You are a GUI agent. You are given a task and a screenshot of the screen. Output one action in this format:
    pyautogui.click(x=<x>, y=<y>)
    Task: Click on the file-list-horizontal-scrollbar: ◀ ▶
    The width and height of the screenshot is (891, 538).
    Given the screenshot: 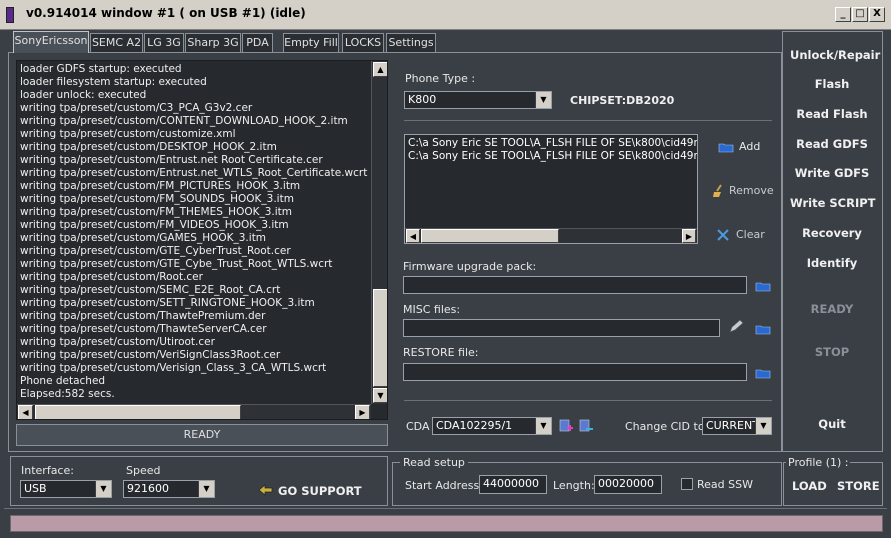 What is the action you would take?
    pyautogui.click(x=551, y=235)
    